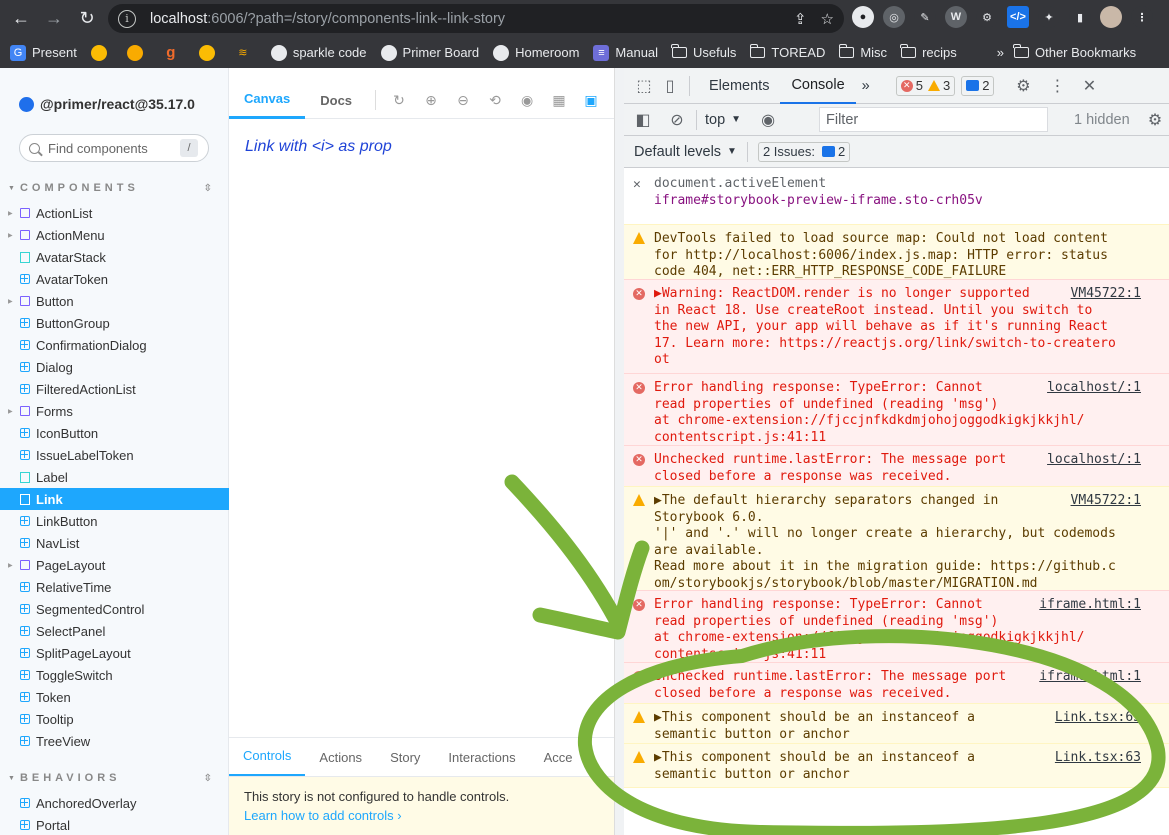 The height and width of the screenshot is (835, 1169). I want to click on extension-icon: ✎, so click(925, 17).